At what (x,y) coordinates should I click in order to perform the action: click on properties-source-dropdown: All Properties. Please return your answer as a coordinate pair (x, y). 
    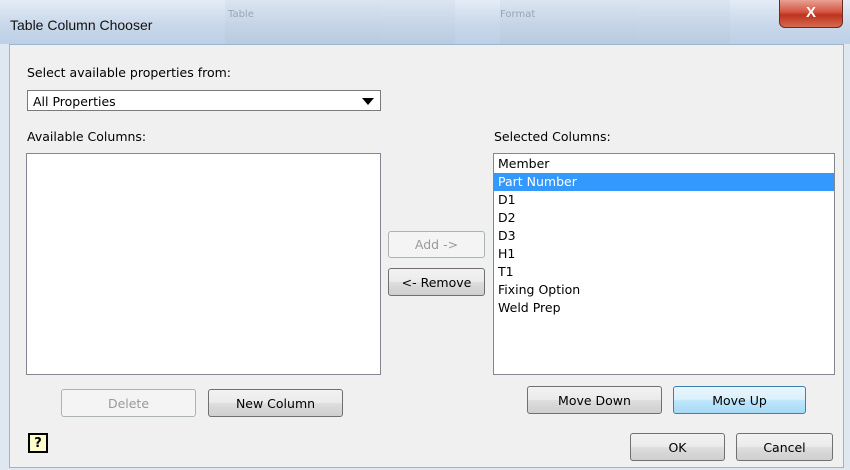
    Looking at the image, I should click on (204, 100).